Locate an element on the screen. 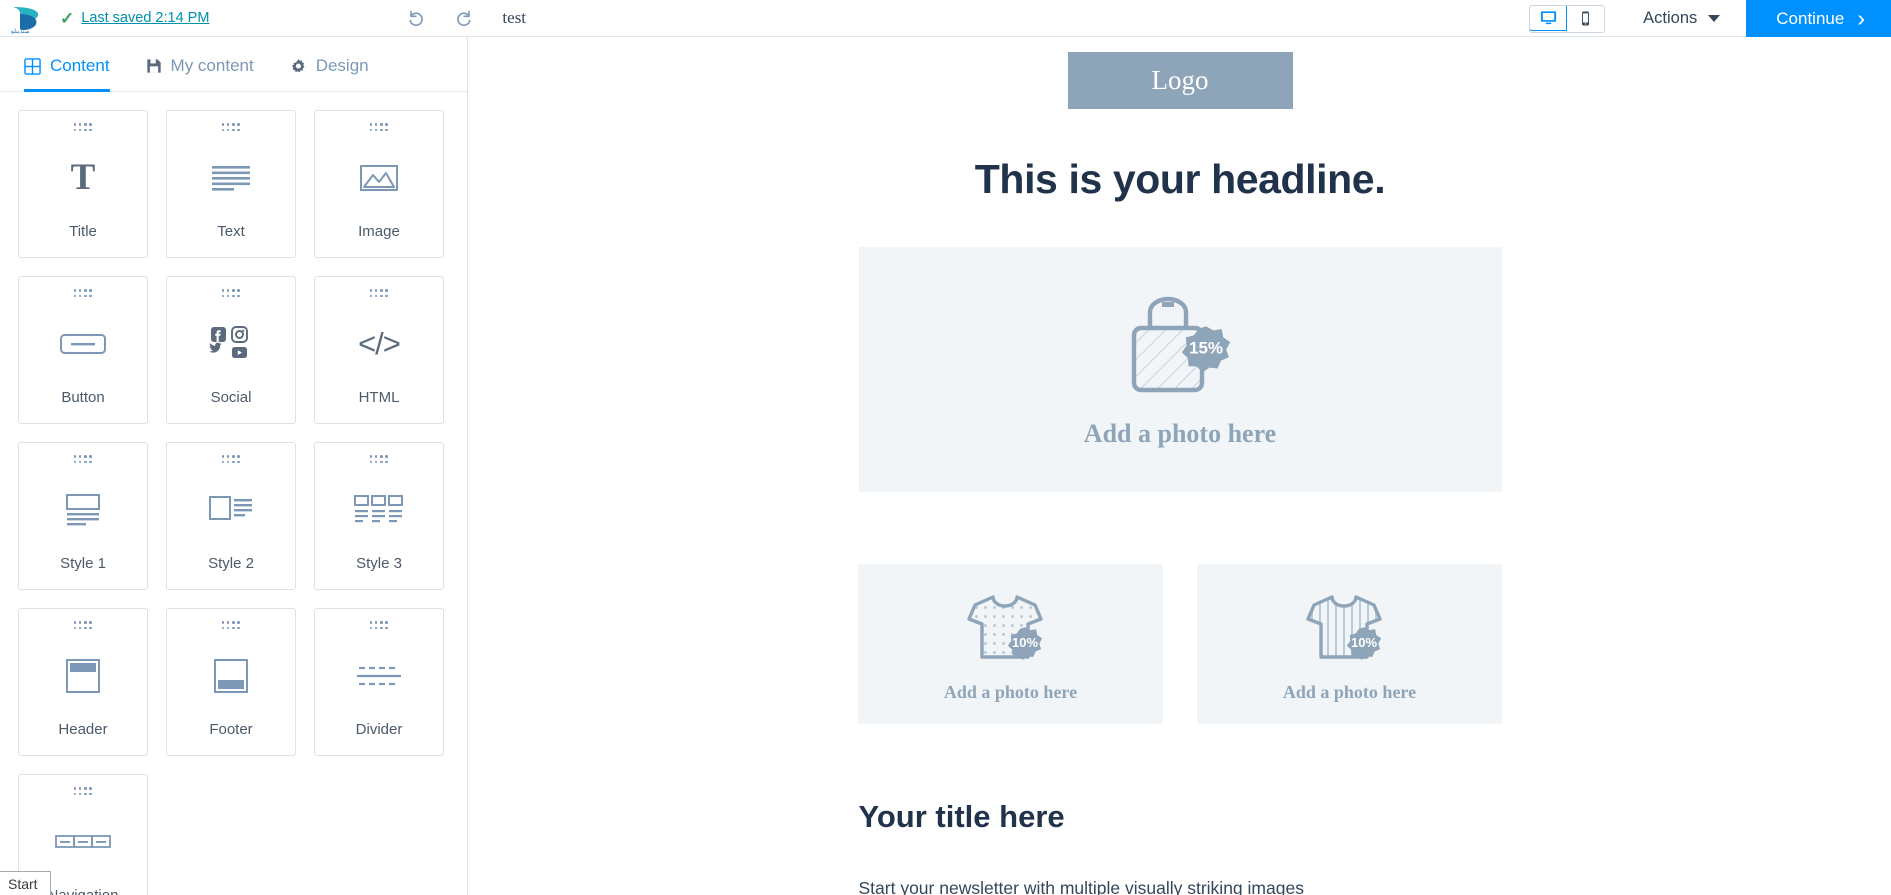 This screenshot has width=1891, height=895. last-saved-link: Last saved 2:14 PM is located at coordinates (145, 18).